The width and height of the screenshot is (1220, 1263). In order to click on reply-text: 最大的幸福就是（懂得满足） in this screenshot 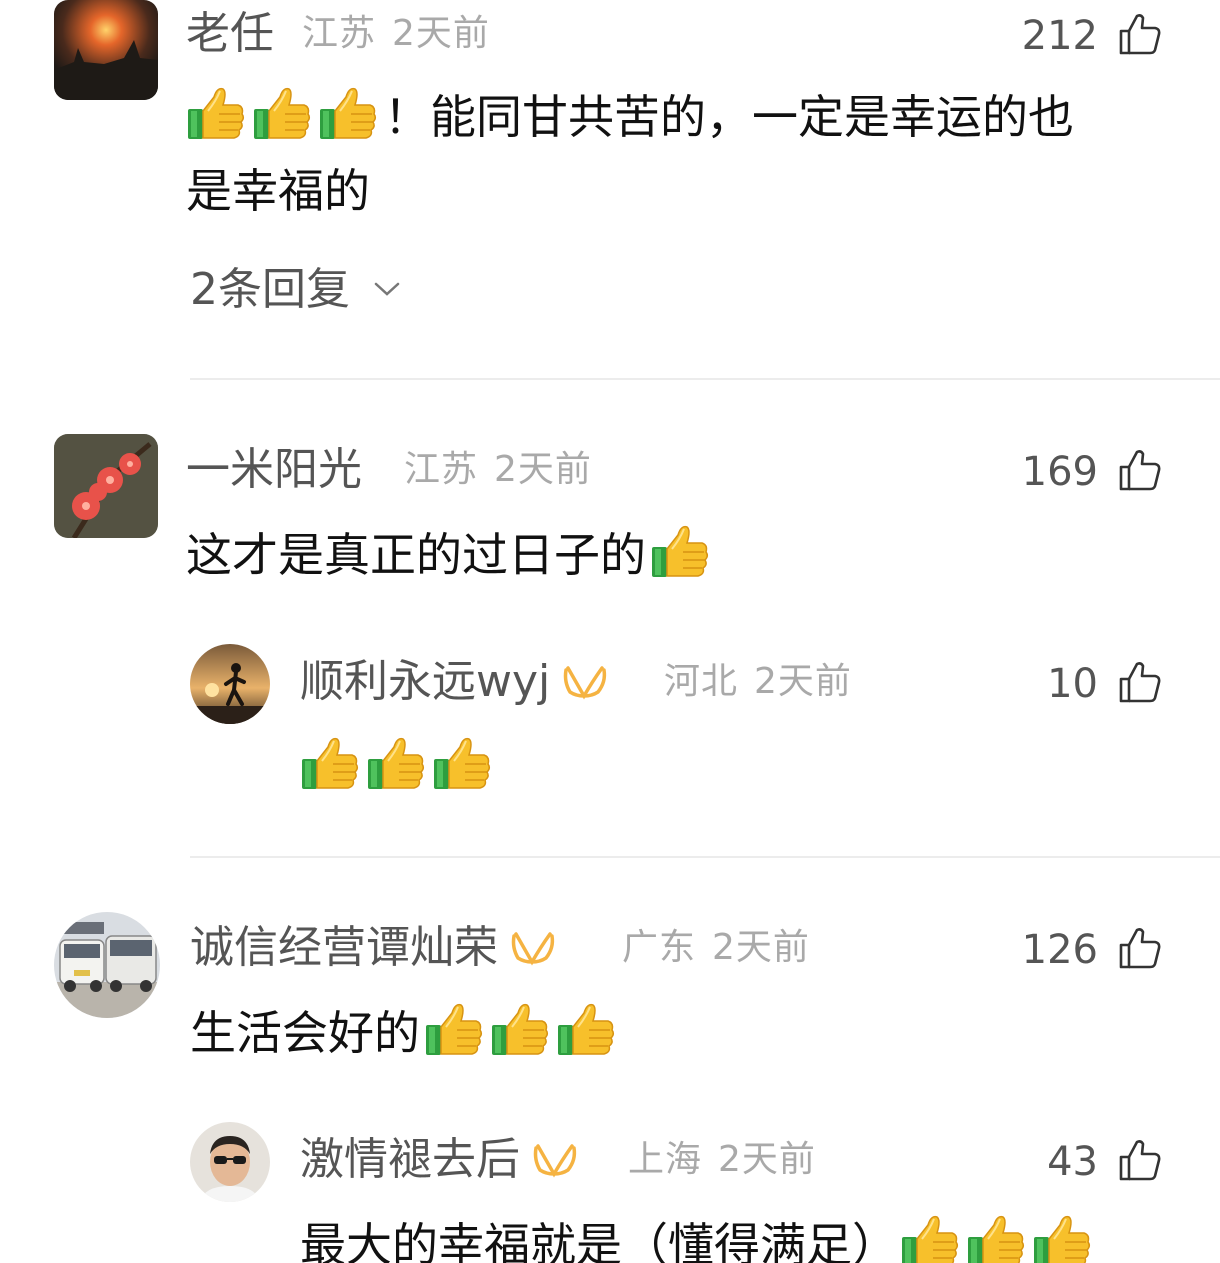, I will do `click(699, 1235)`.